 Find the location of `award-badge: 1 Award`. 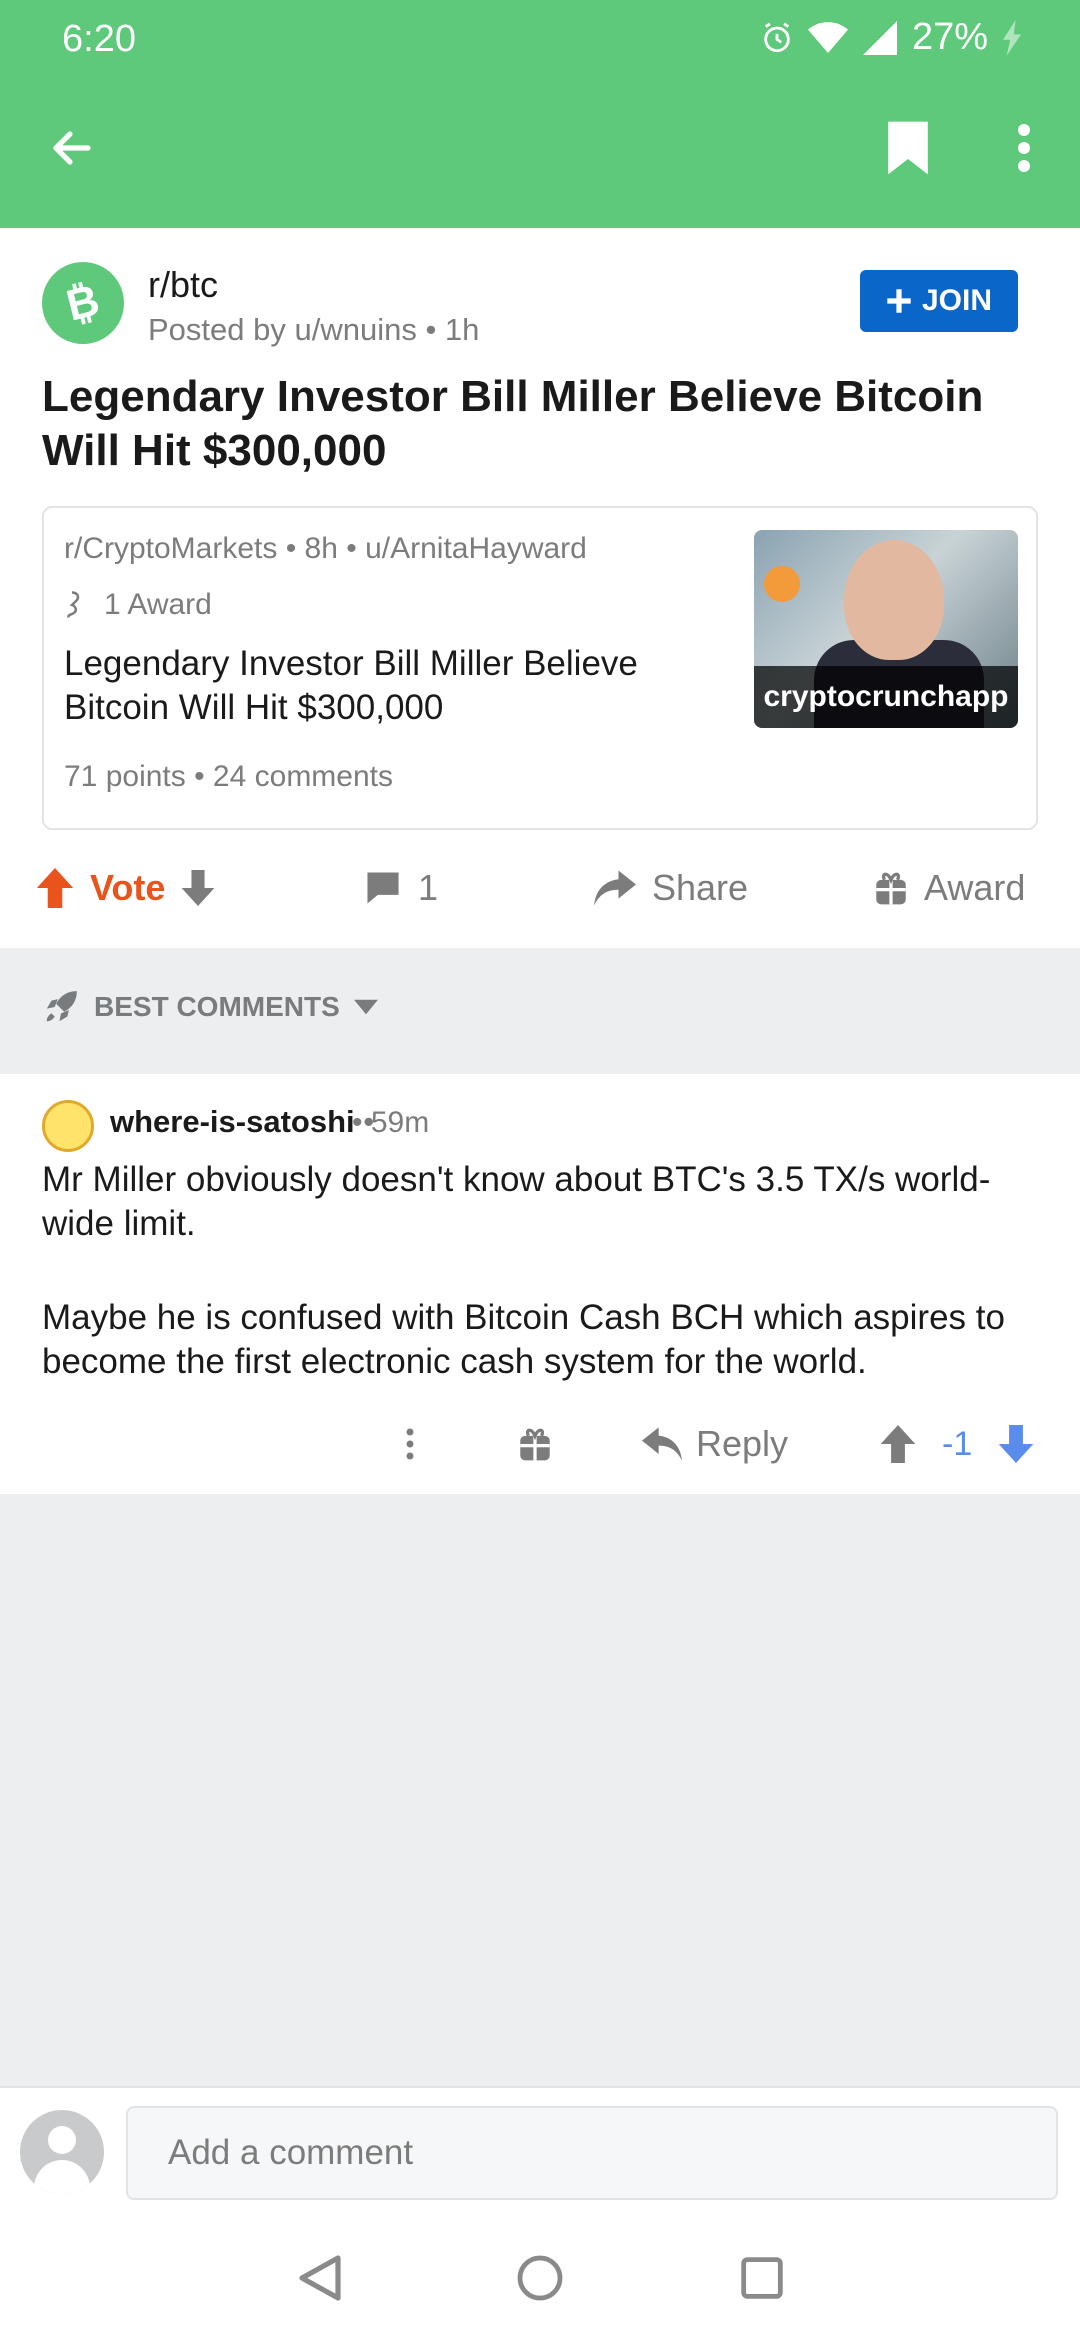

award-badge: 1 Award is located at coordinates (138, 605).